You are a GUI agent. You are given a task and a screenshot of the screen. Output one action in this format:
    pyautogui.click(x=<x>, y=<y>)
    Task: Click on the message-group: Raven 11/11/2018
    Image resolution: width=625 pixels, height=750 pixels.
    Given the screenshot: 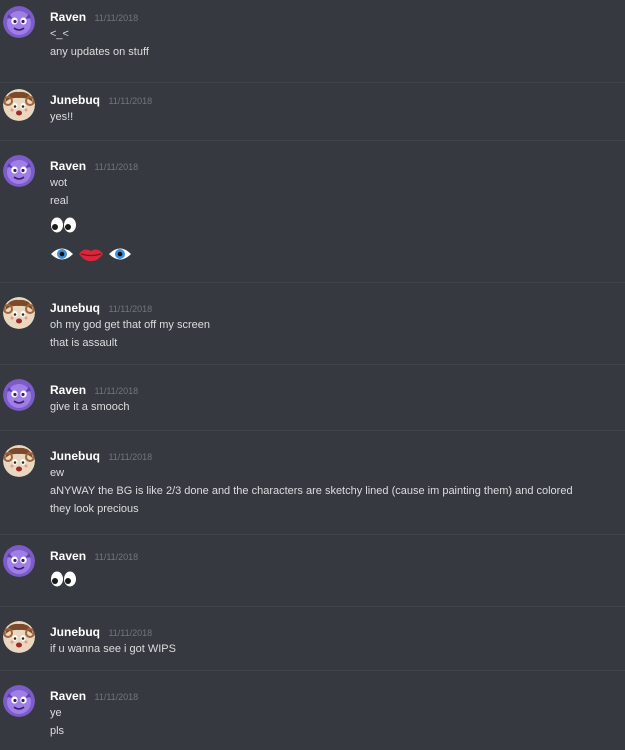 What is the action you would take?
    pyautogui.click(x=312, y=570)
    